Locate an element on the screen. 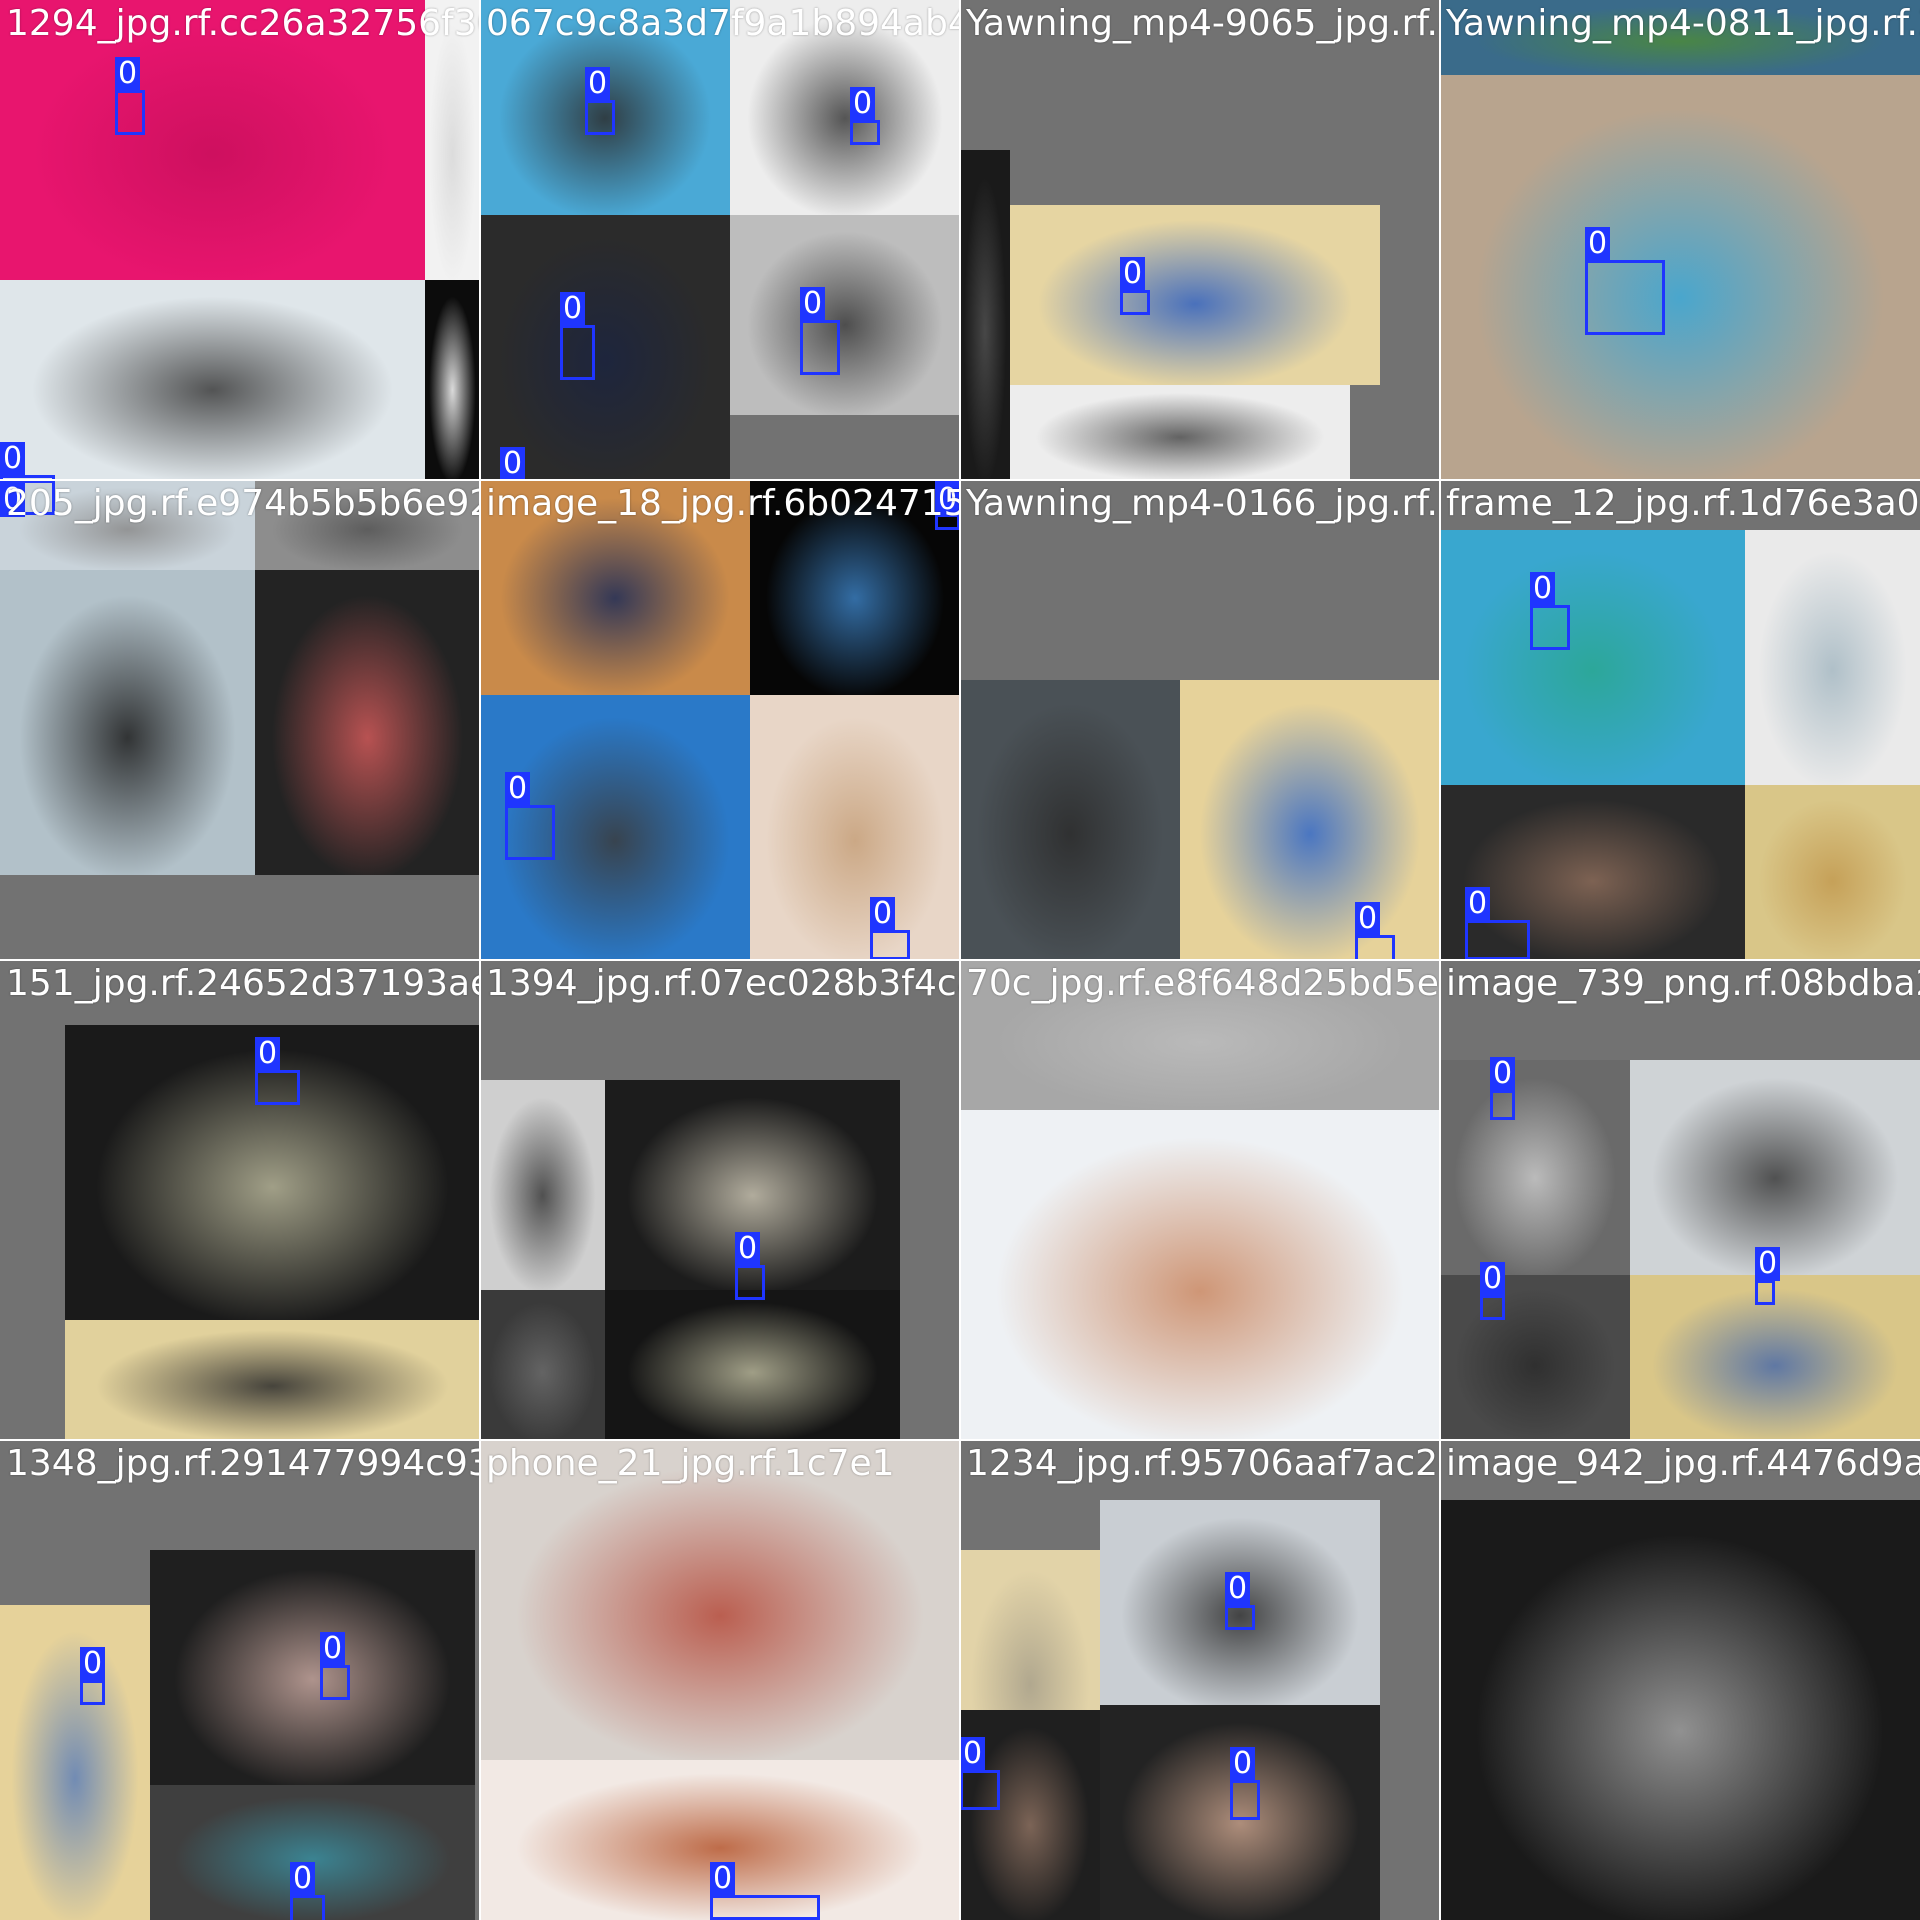 Image resolution: width=1920 pixels, height=1920 pixels. mosaic-tile: 0 151_jpg.rf.24652d37193aeb is located at coordinates (240, 1200).